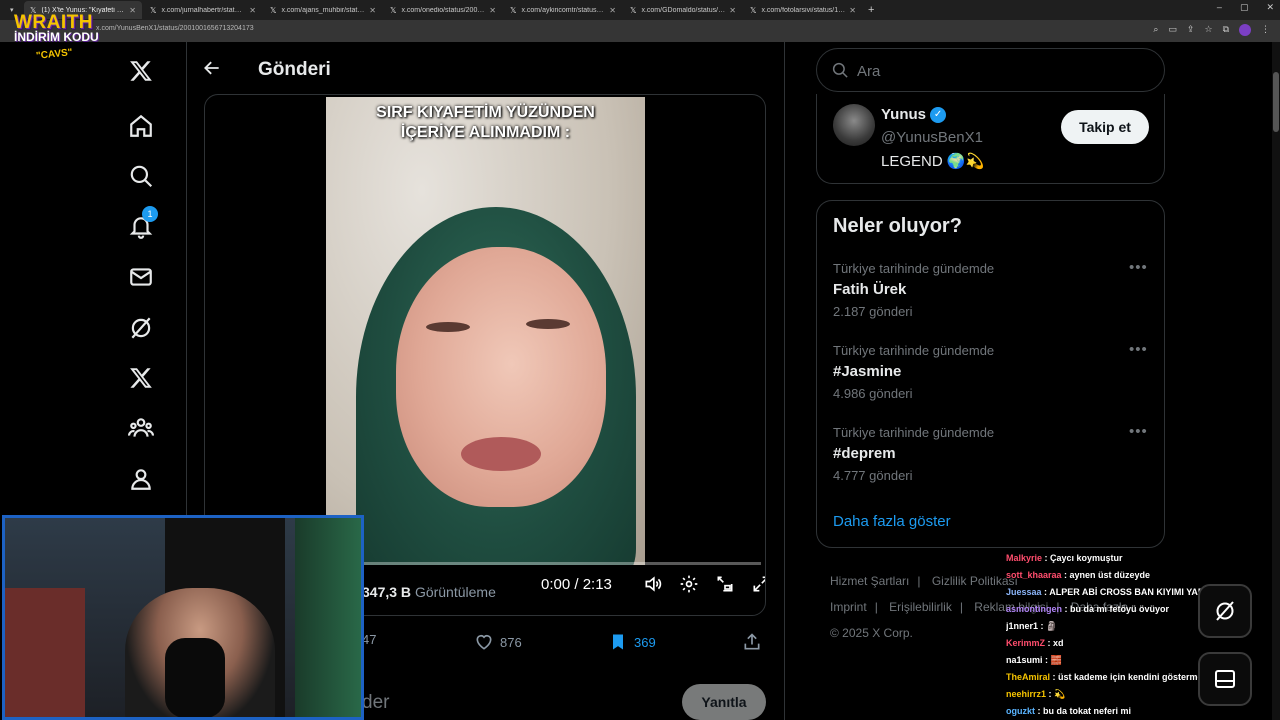 This screenshot has width=1280, height=720. Describe the element at coordinates (203, 10) in the screenshot. I see `browser-tab: 𝕏 x.com/jurnalhabertr/status/200 ✕` at that location.